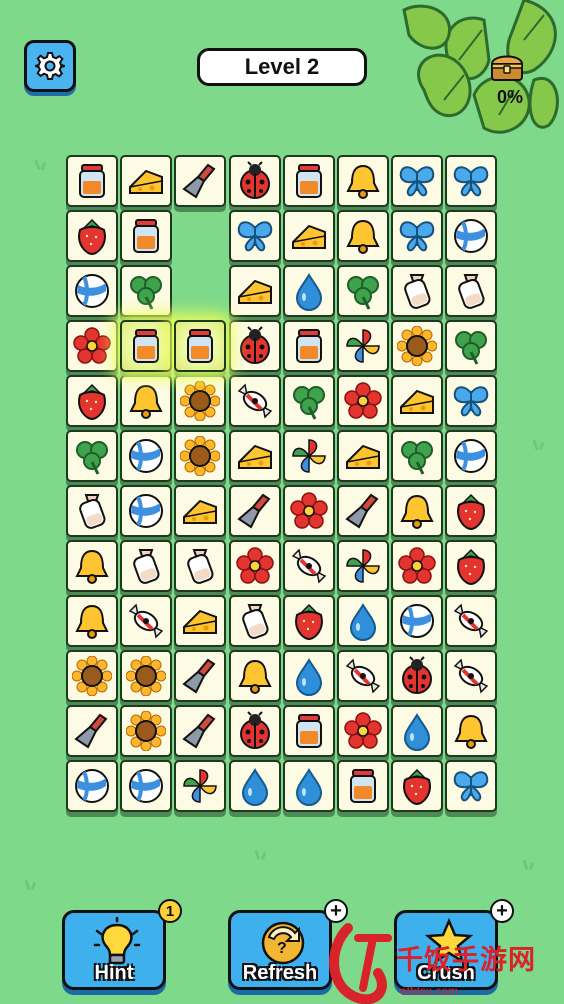 The image size is (564, 1004). I want to click on treasure-chest-icon, so click(507, 67).